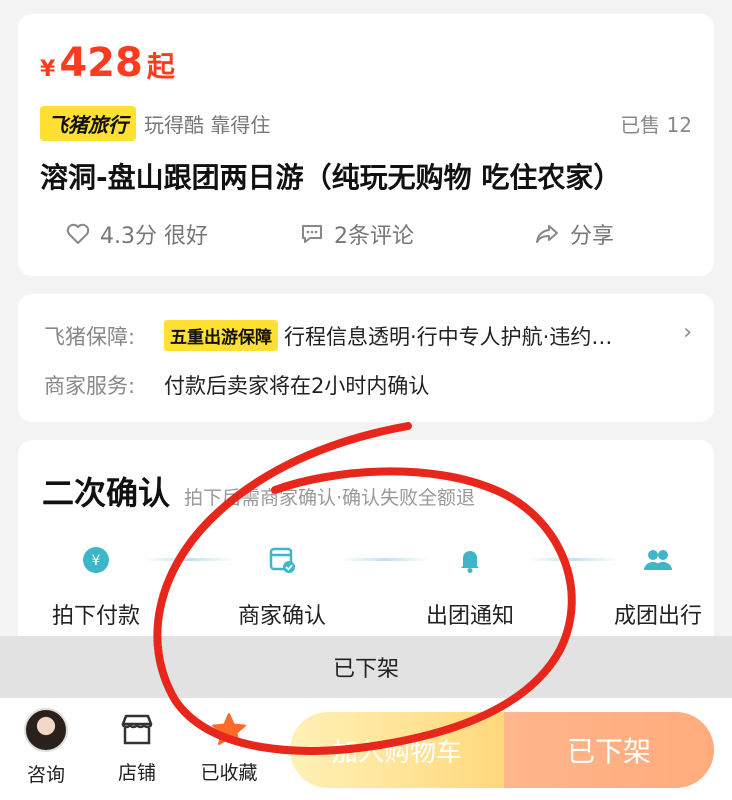 This screenshot has height=800, width=732. I want to click on step-label: 商家确认, so click(281, 616).